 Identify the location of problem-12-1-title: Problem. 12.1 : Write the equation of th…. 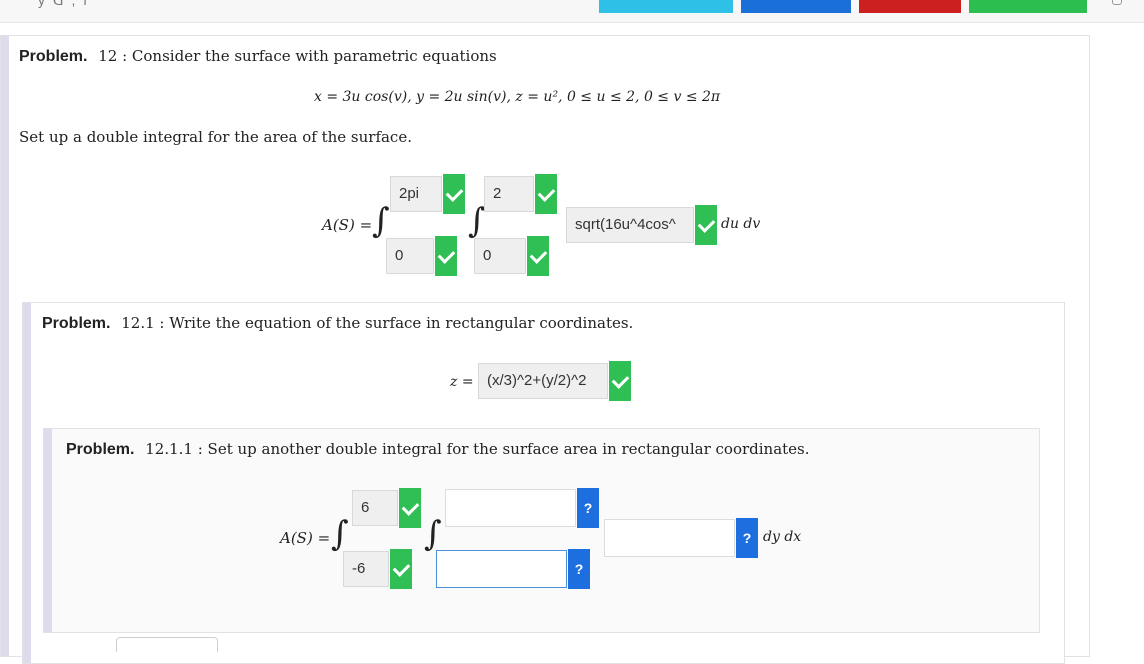
(337, 323).